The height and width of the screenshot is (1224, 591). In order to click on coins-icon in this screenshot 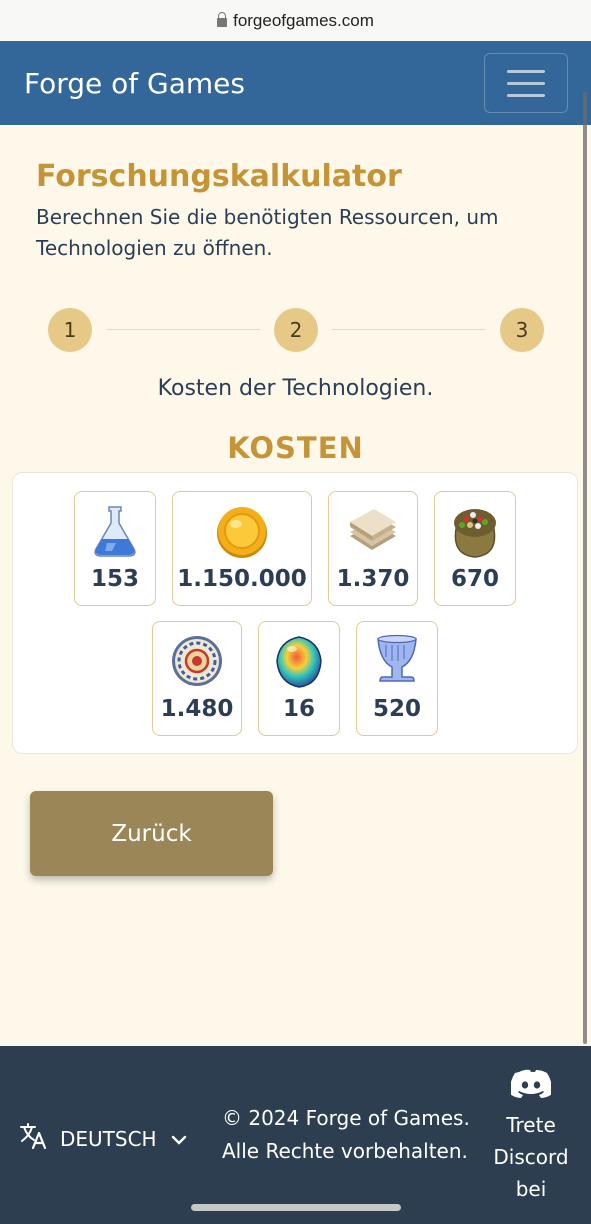, I will do `click(242, 531)`.